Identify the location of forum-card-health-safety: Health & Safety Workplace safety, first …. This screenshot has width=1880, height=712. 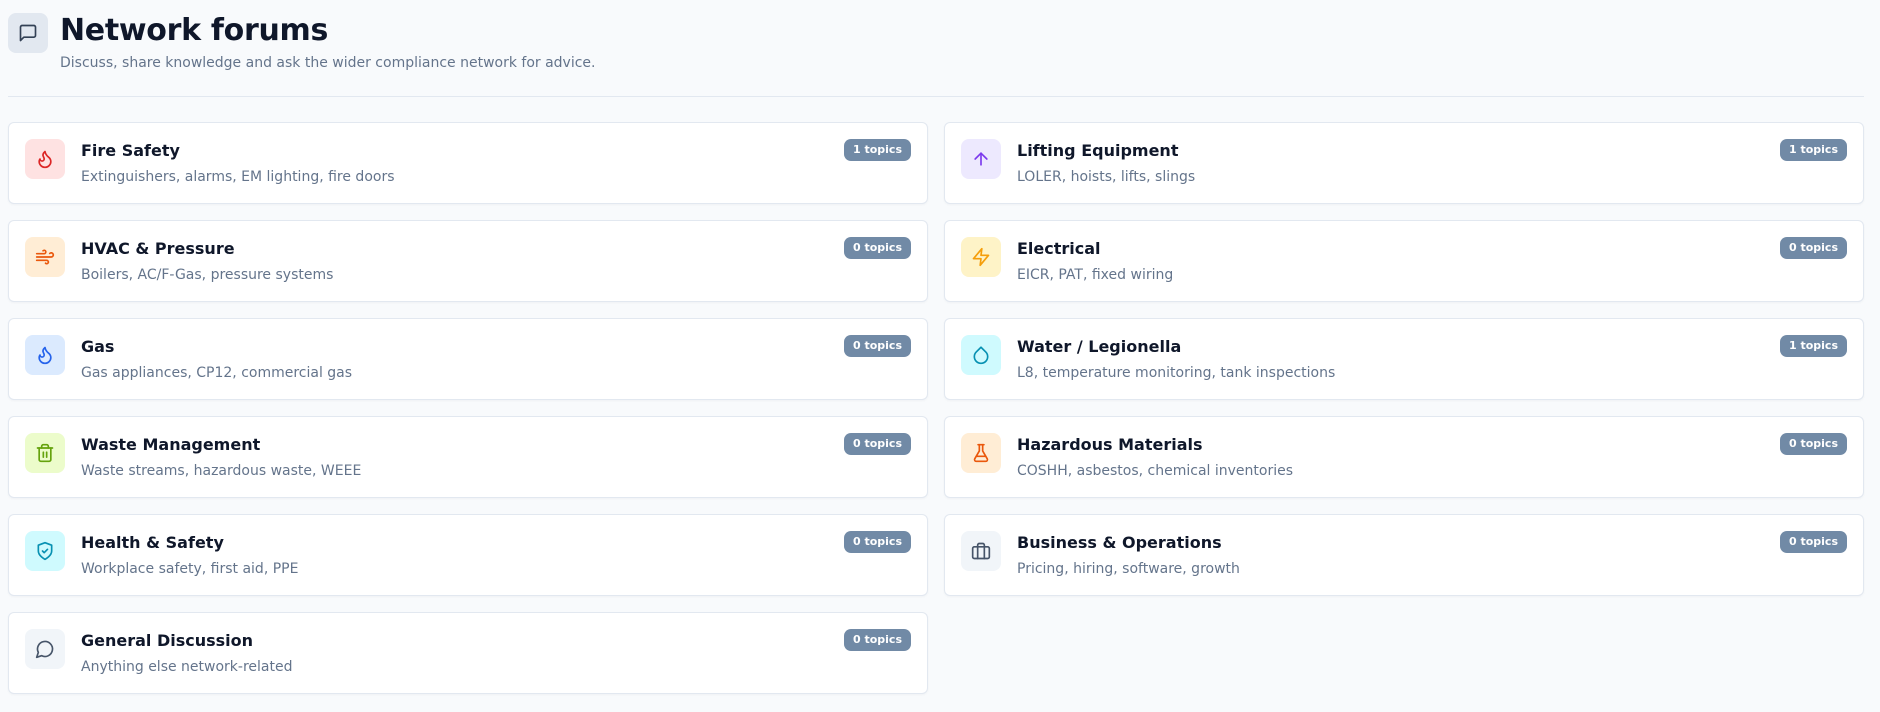
(468, 555).